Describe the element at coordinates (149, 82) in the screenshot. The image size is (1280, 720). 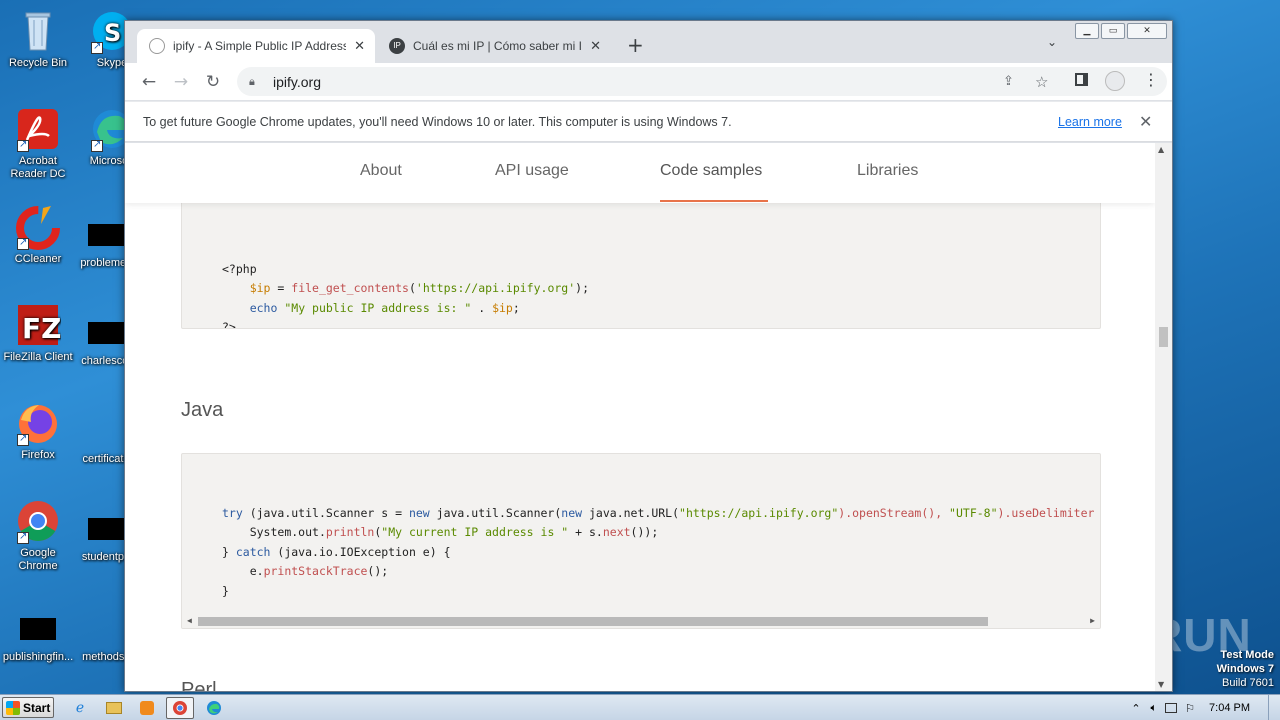
I see `back-button: ←` at that location.